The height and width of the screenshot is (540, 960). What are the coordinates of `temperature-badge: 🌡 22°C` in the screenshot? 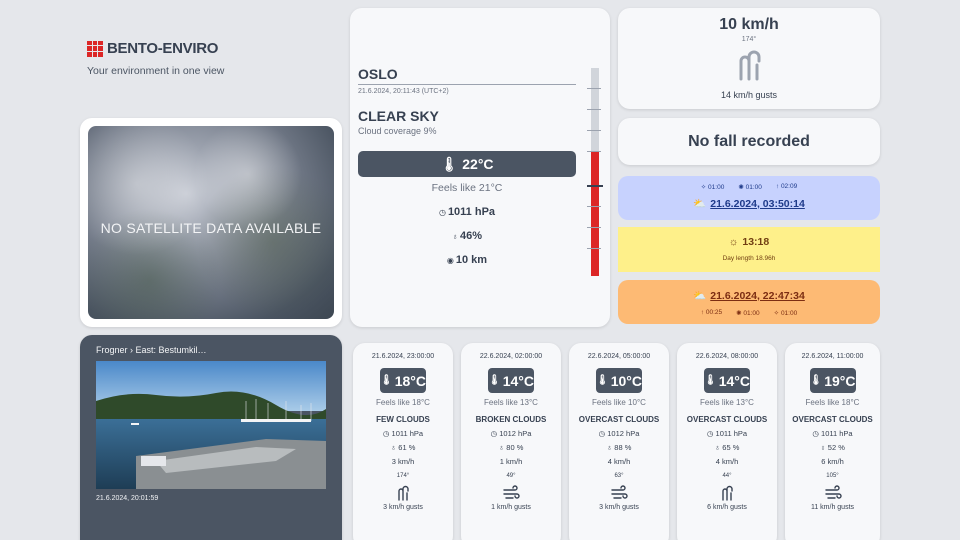 It's located at (467, 164).